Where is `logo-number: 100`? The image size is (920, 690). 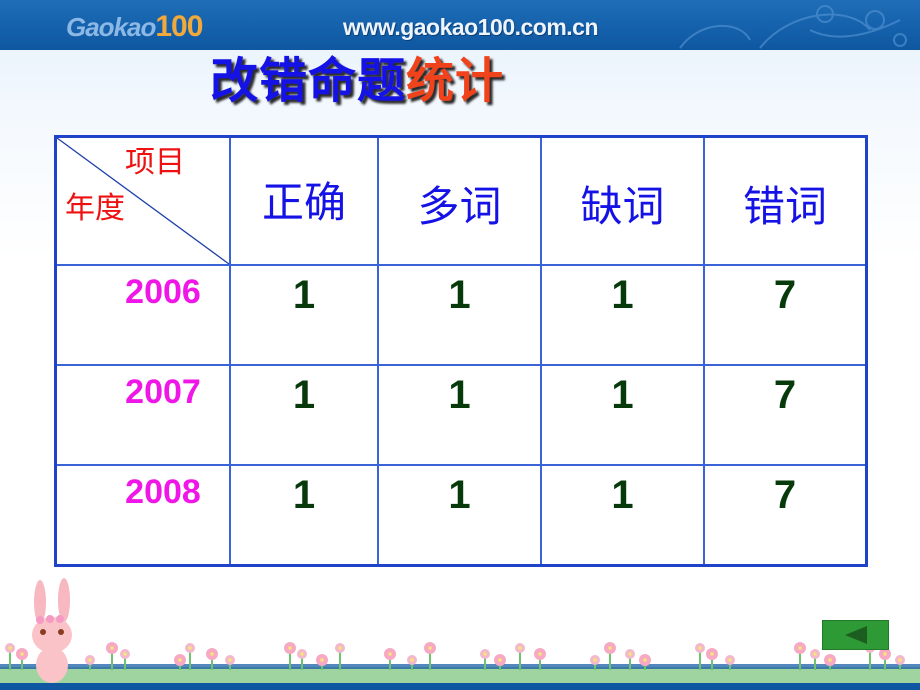
logo-number: 100 is located at coordinates (179, 26).